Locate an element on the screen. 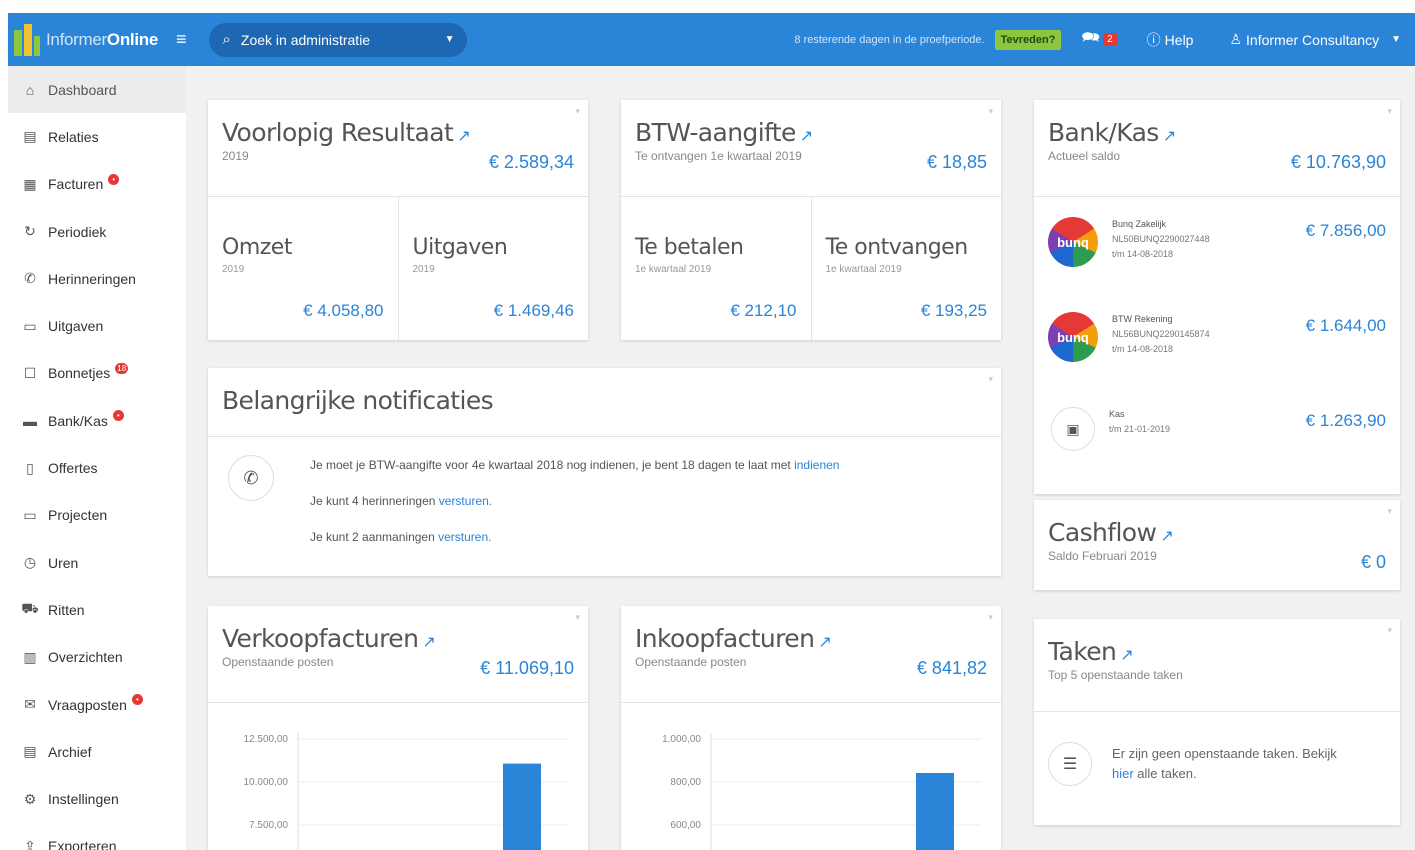  user-menu: ♙ Informer Consultancy ▼ is located at coordinates (1315, 39).